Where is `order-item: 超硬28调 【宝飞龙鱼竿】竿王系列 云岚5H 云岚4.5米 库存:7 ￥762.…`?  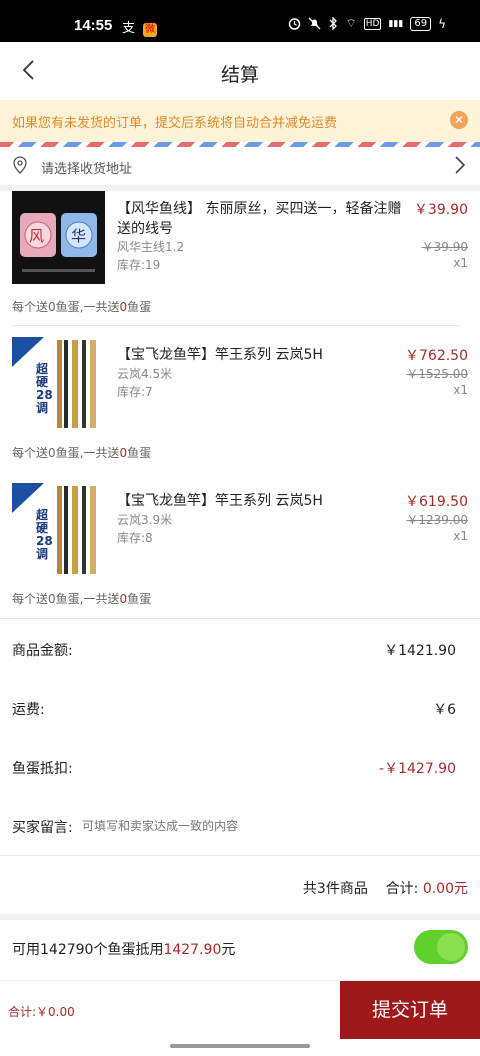
order-item: 超硬28调 【宝飞龙鱼竿】竿王系列 云岚5H 云岚4.5米 库存:7 ￥762.… is located at coordinates (240, 407).